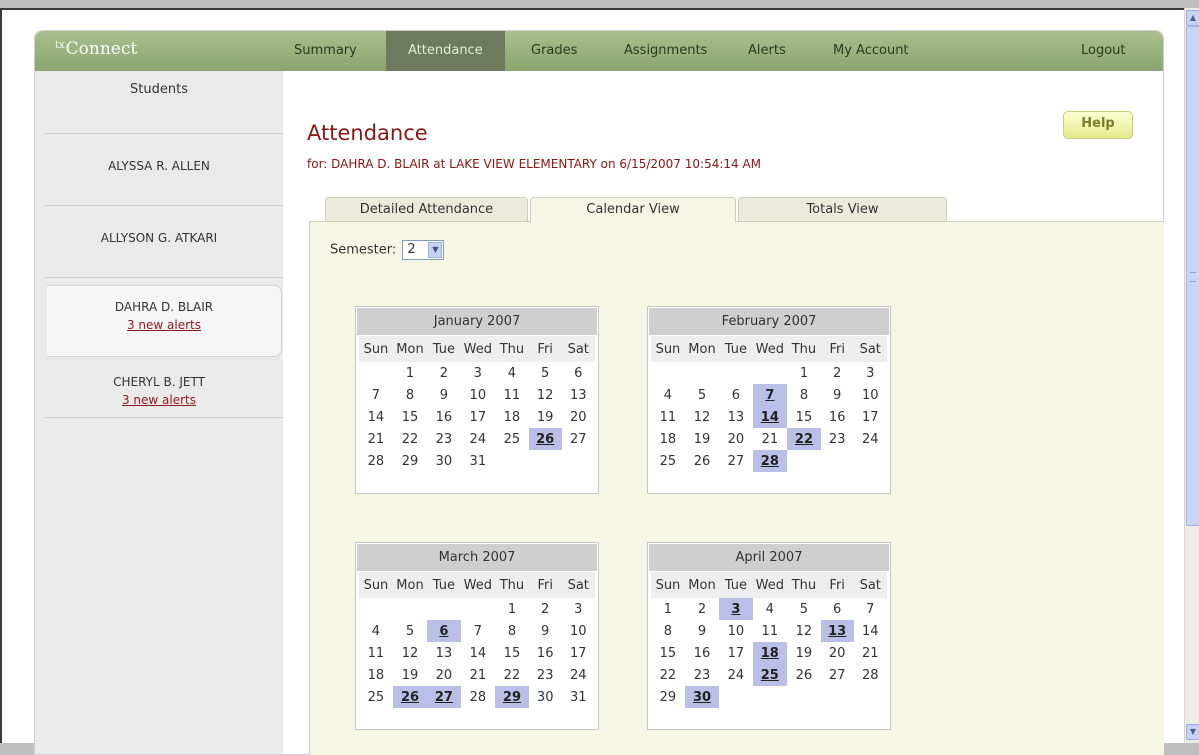  I want to click on sidebar-student-jett: CHERYL B. JETT 3 new alerts, so click(159, 391).